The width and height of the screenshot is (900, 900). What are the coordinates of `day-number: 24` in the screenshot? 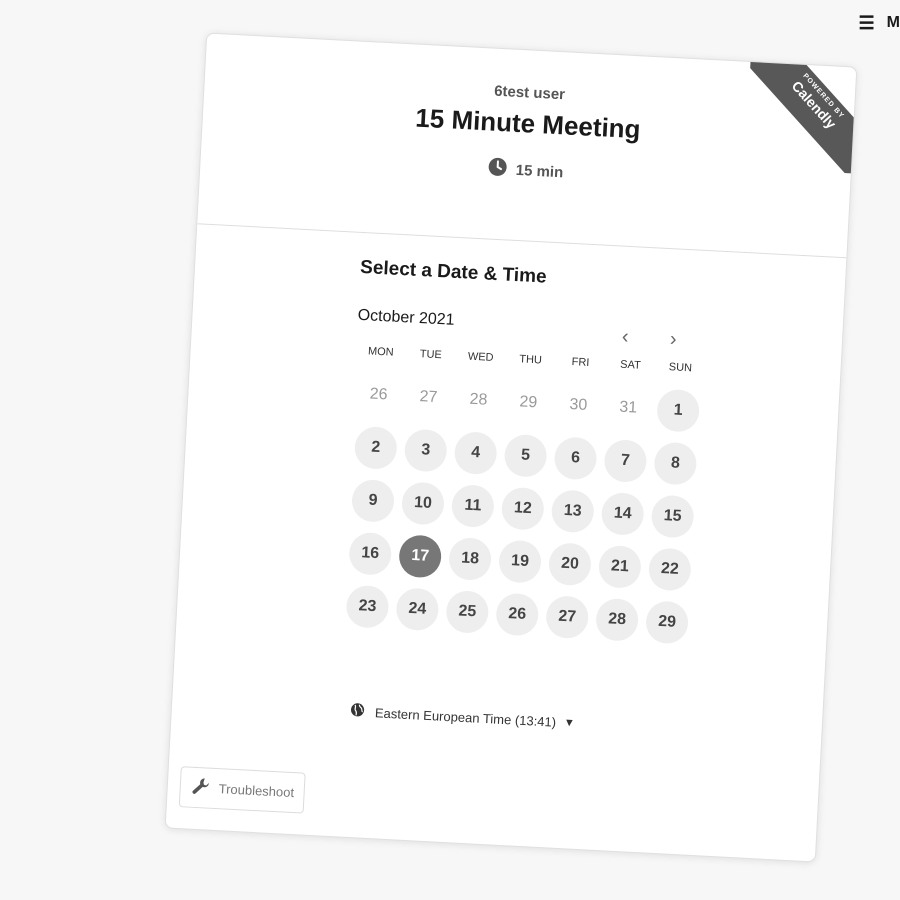 It's located at (417, 608).